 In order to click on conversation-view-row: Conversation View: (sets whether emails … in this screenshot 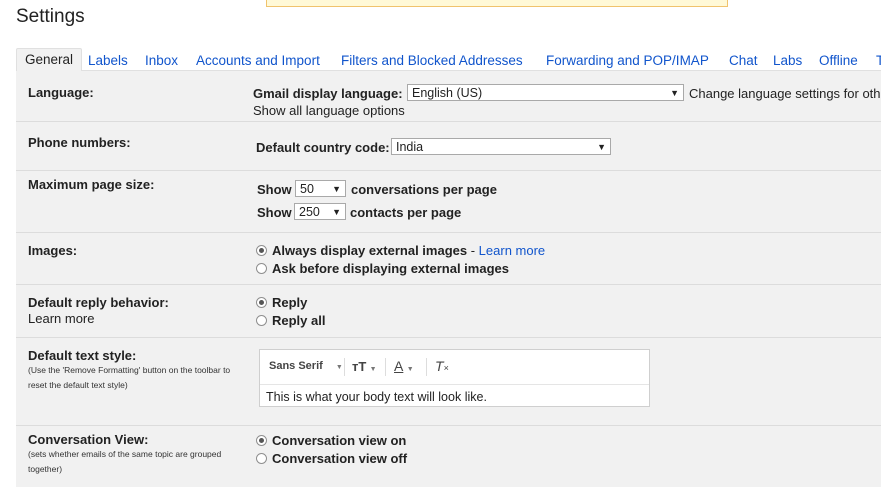, I will do `click(448, 456)`.